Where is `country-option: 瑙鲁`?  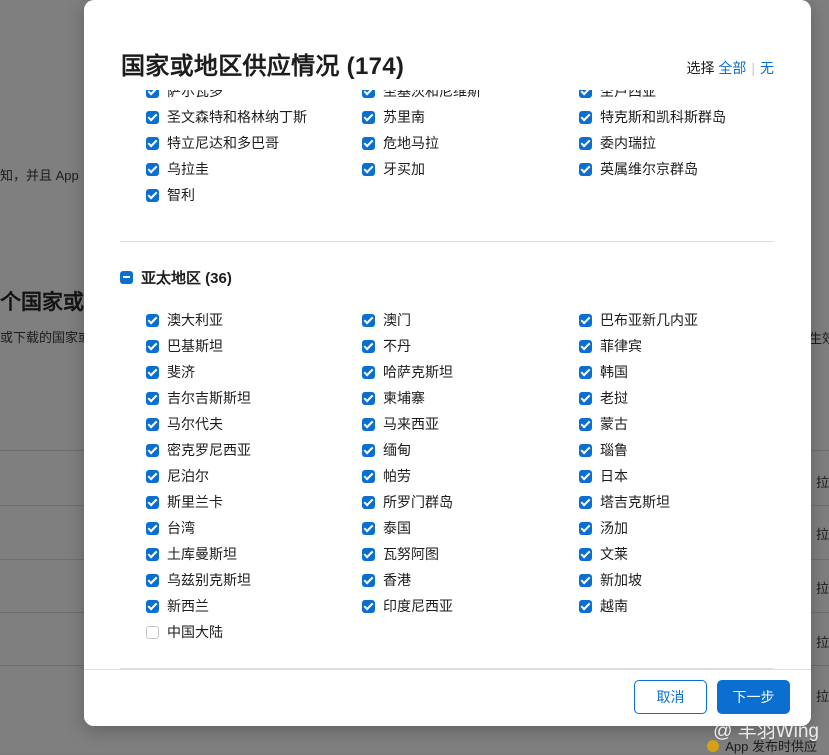 country-option: 瑙鲁 is located at coordinates (603, 450).